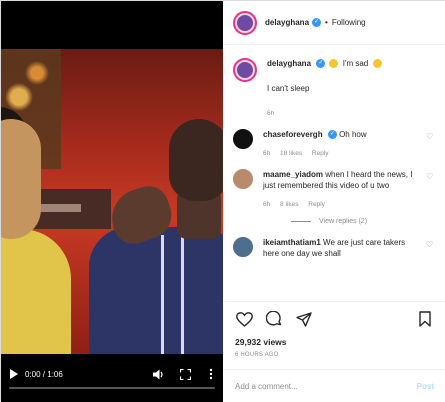  I want to click on save-bookmark-icon, so click(425, 319).